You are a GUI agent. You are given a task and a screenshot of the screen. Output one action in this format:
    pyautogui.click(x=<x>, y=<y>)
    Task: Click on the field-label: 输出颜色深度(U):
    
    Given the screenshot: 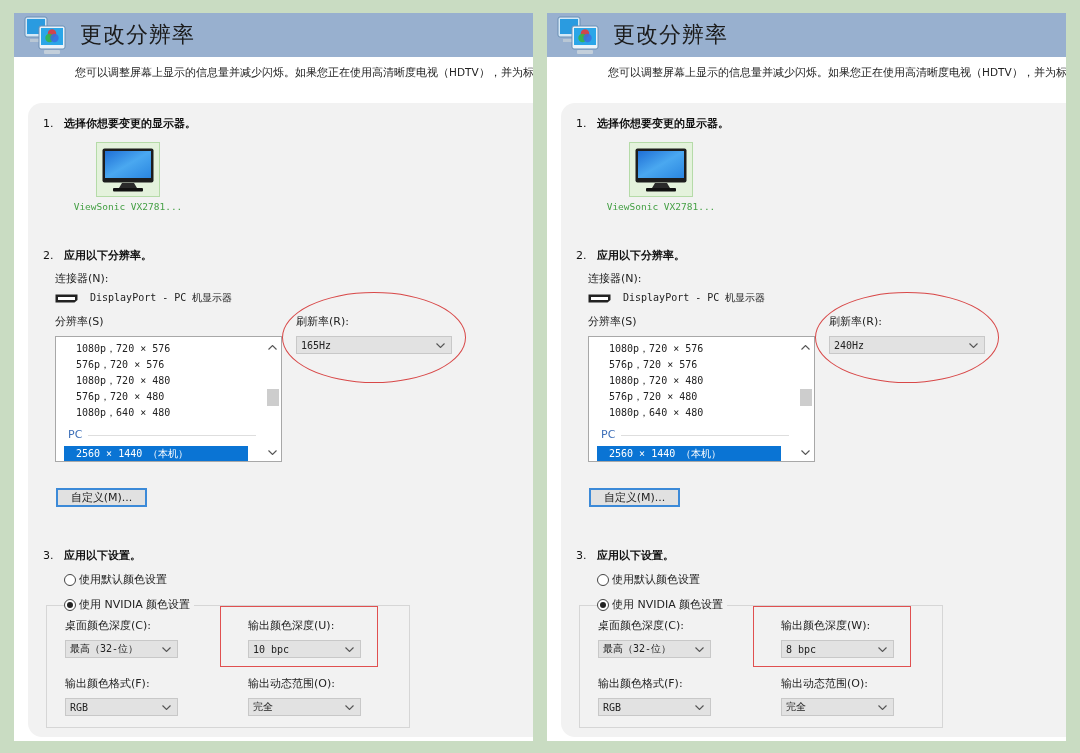 What is the action you would take?
    pyautogui.click(x=292, y=626)
    